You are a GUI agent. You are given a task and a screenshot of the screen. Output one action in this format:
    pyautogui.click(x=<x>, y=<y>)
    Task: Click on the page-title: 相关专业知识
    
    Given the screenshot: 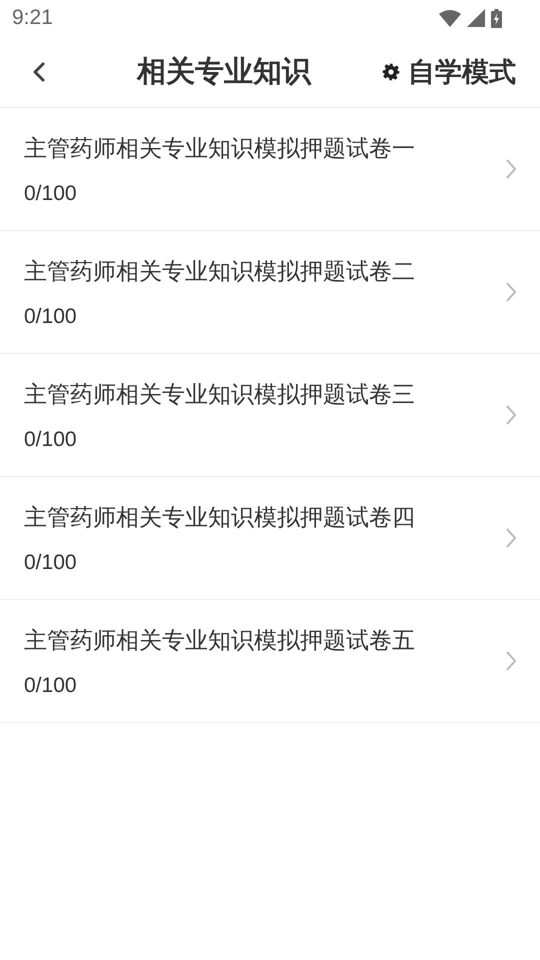 What is the action you would take?
    pyautogui.click(x=224, y=71)
    